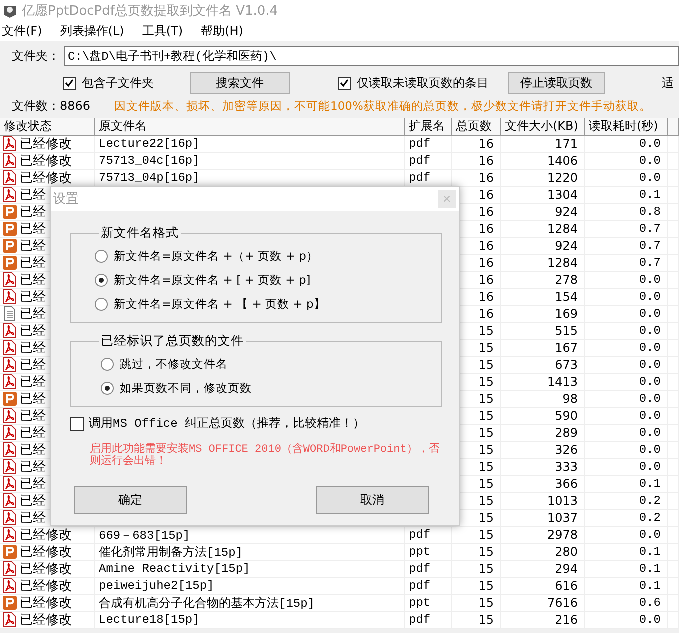 The width and height of the screenshot is (679, 633). Describe the element at coordinates (543, 552) in the screenshot. I see `file-size: 280` at that location.